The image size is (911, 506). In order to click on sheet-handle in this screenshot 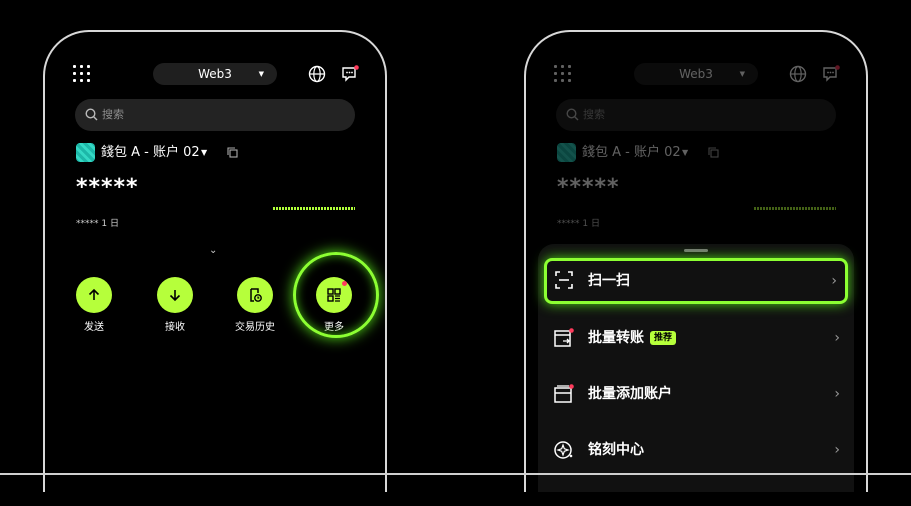, I will do `click(696, 250)`.